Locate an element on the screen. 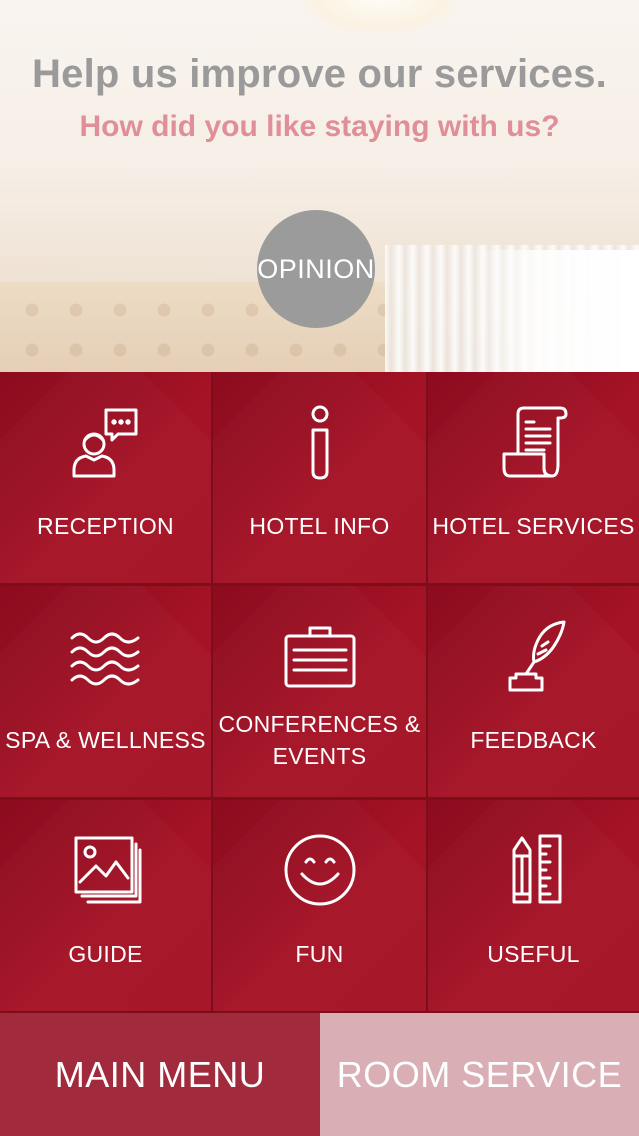 The image size is (639, 1136). hero-subtitle: How did you like staying with us? is located at coordinates (319, 126).